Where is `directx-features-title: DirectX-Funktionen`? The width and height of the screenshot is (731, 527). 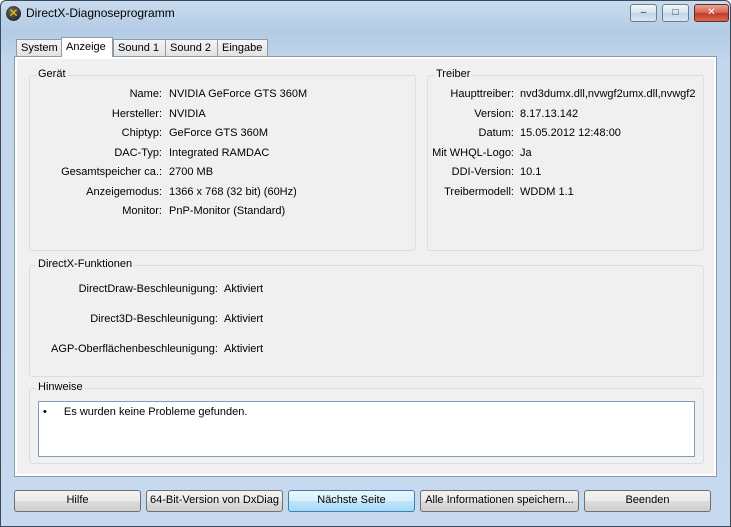 directx-features-title: DirectX-Funktionen is located at coordinates (85, 264).